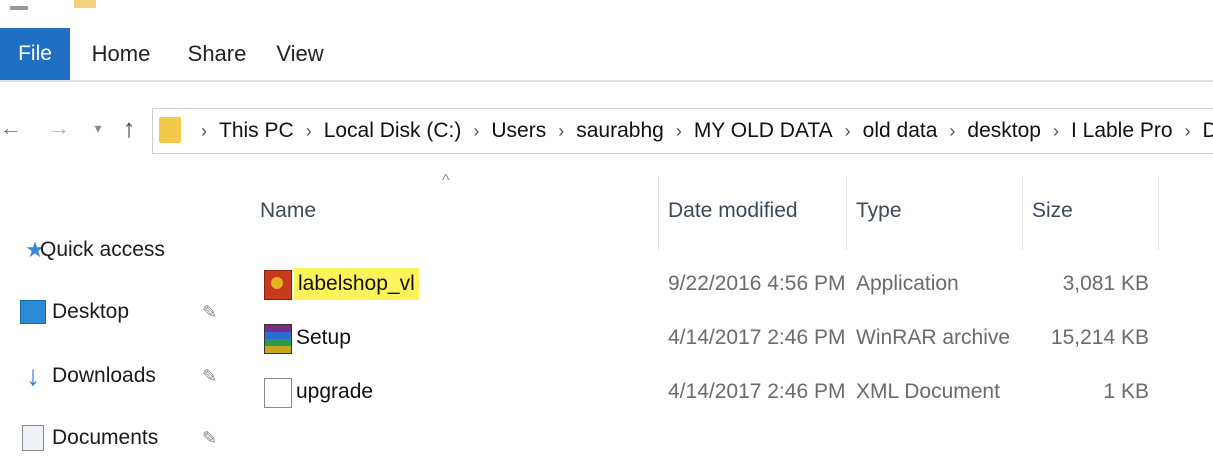 This screenshot has height=458, width=1213. I want to click on file-name: labelshop_vl, so click(356, 284).